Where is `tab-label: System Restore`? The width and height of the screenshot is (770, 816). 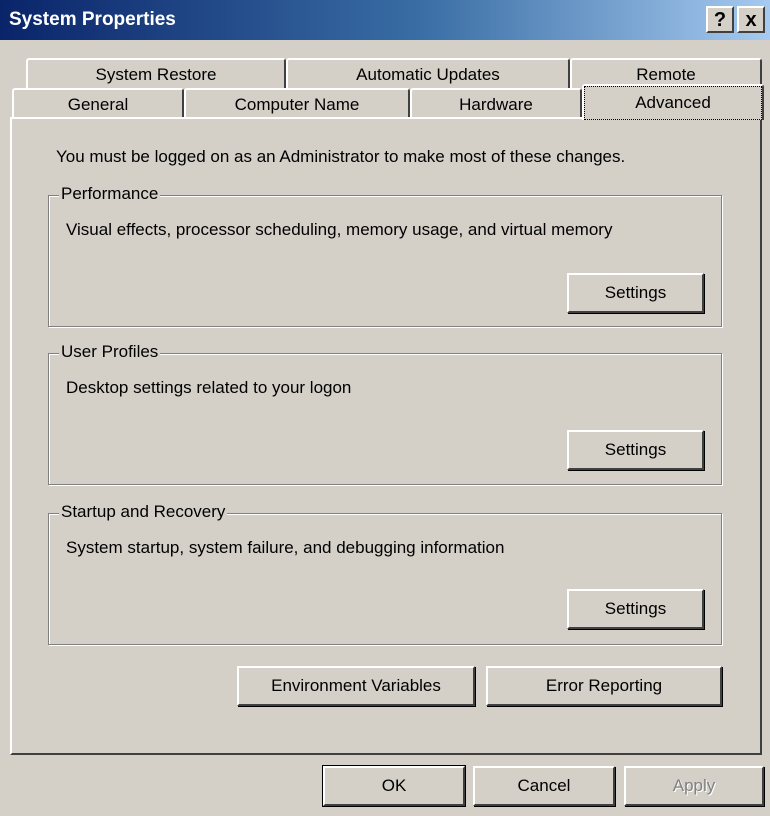 tab-label: System Restore is located at coordinates (156, 74).